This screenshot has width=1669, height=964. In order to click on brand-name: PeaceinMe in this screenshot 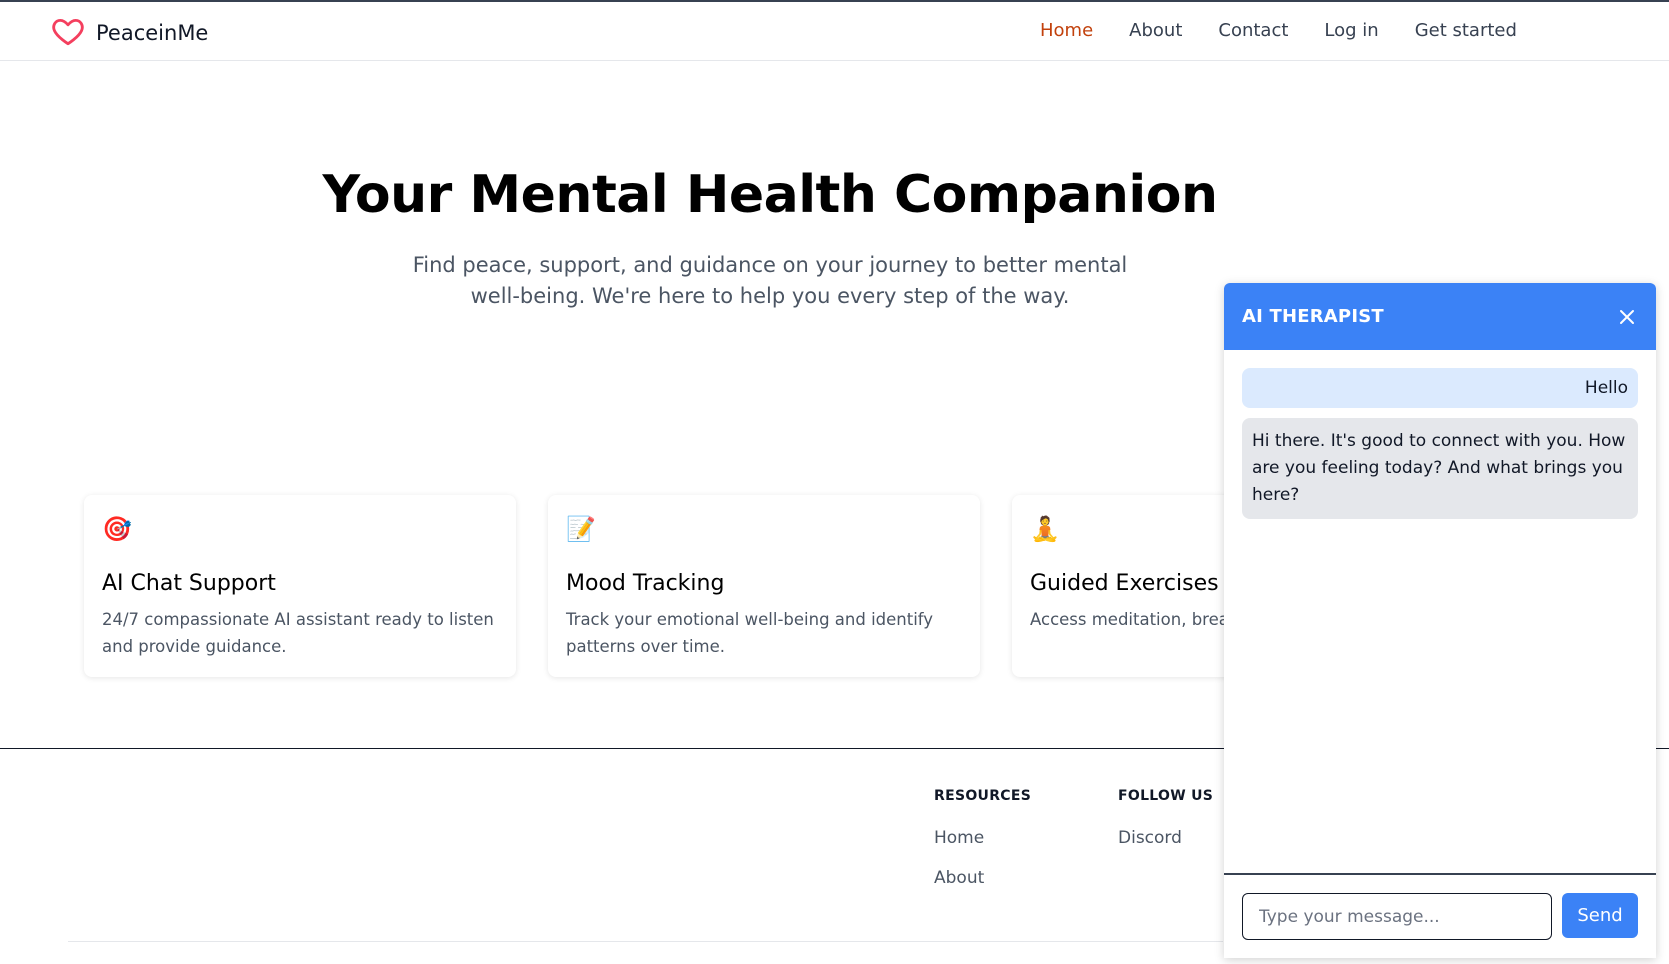, I will do `click(152, 33)`.